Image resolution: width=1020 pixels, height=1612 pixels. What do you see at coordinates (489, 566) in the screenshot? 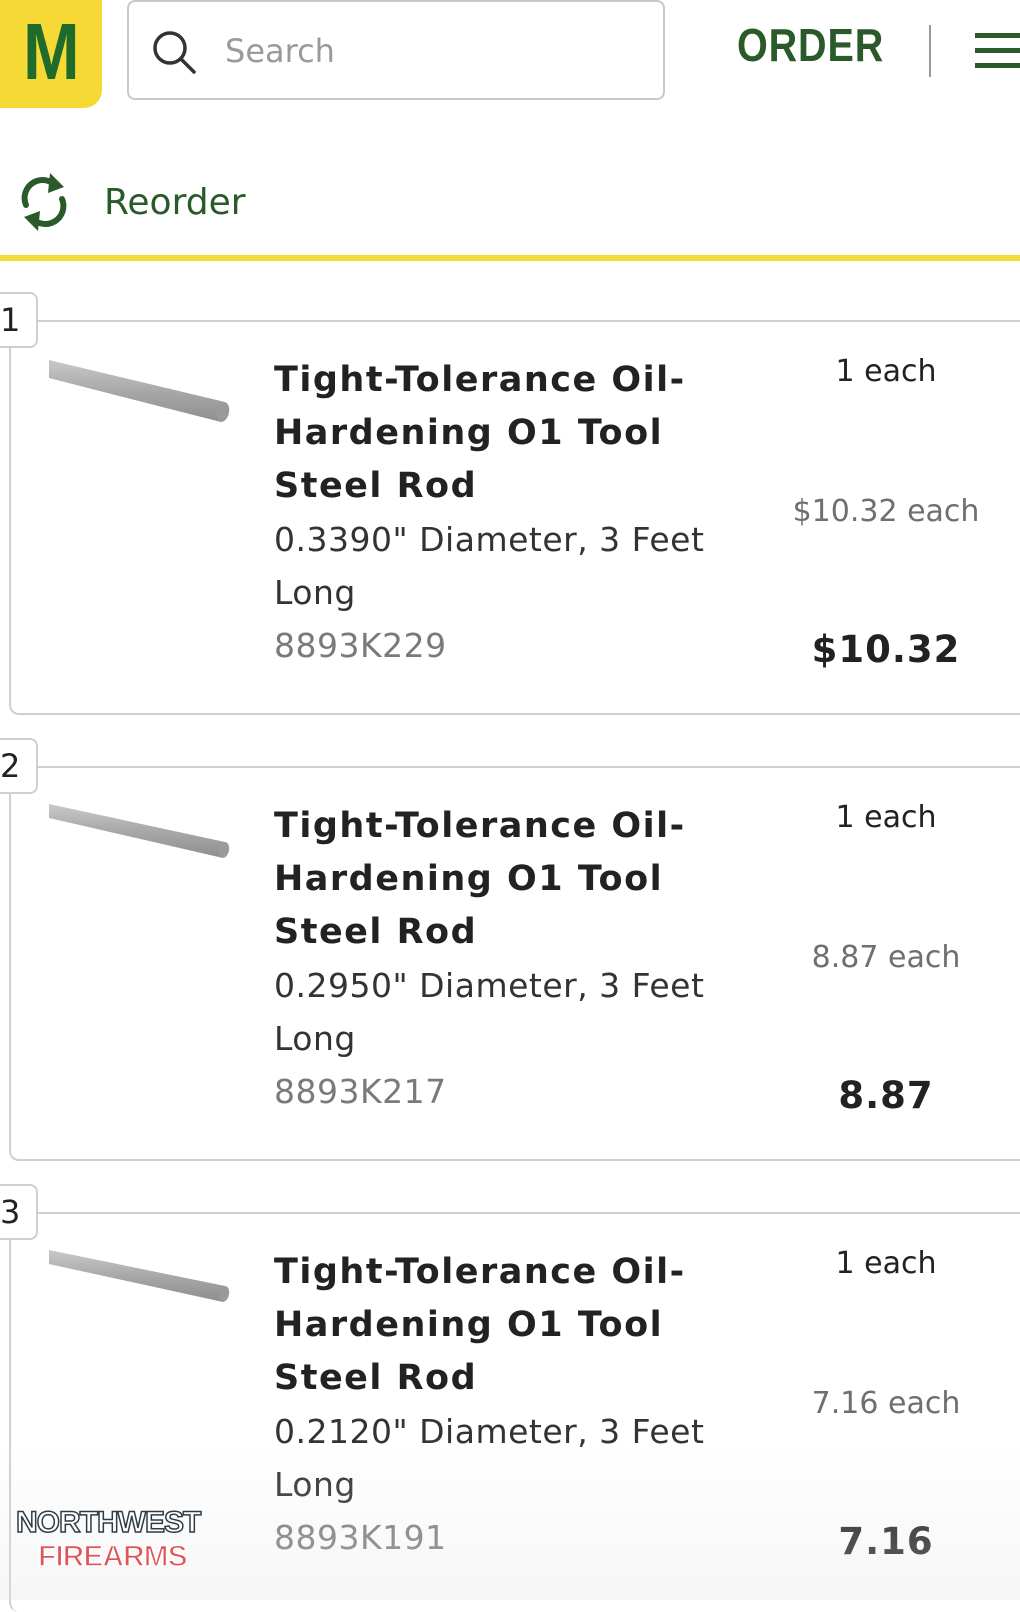
I see `item-spec: 0.3390" Diameter, 3 Feet Long` at bounding box center [489, 566].